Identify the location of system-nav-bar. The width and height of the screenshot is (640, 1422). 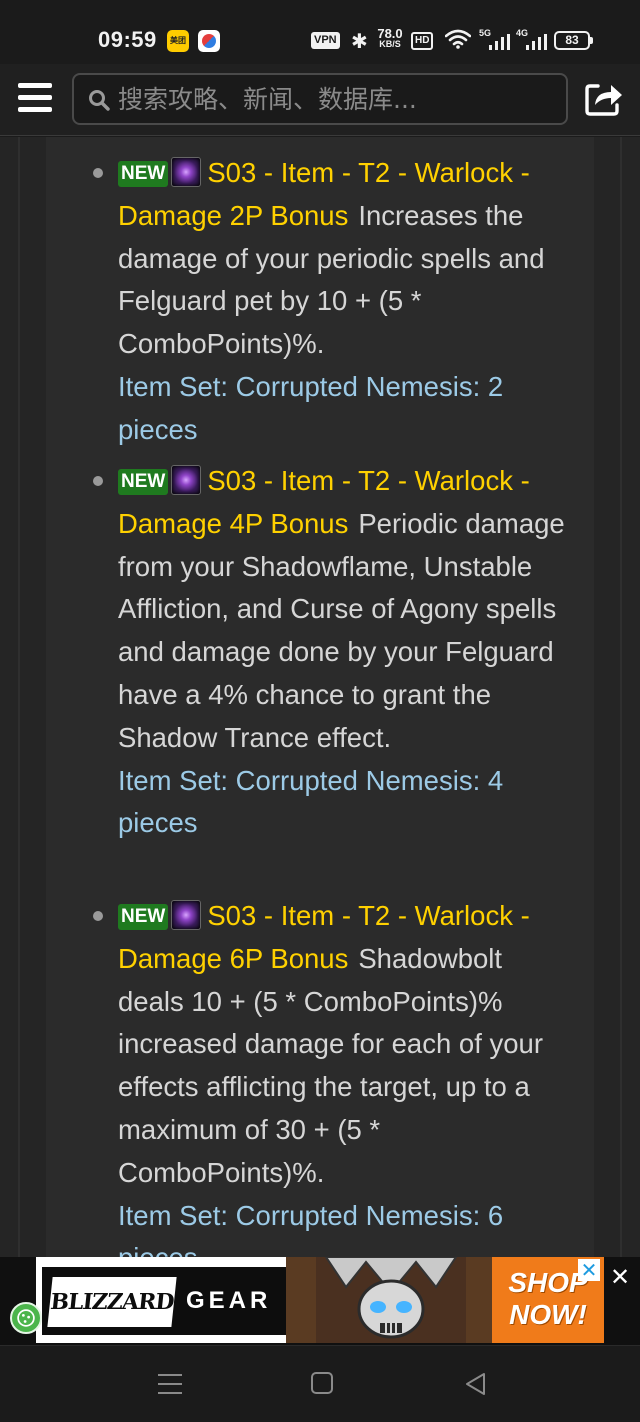
(320, 1383).